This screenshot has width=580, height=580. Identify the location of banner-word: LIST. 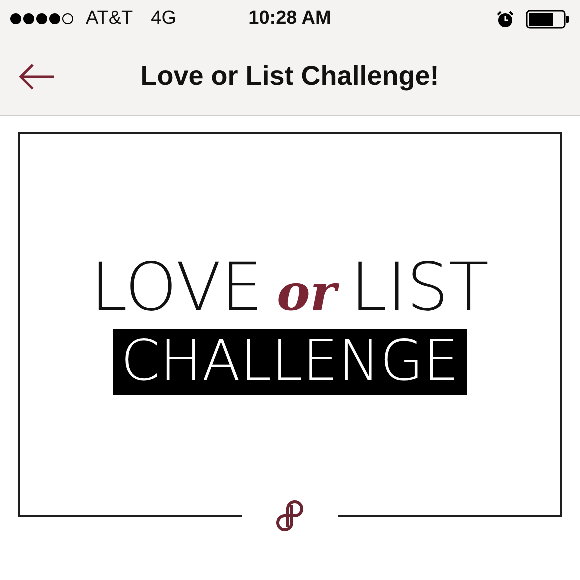
(420, 288).